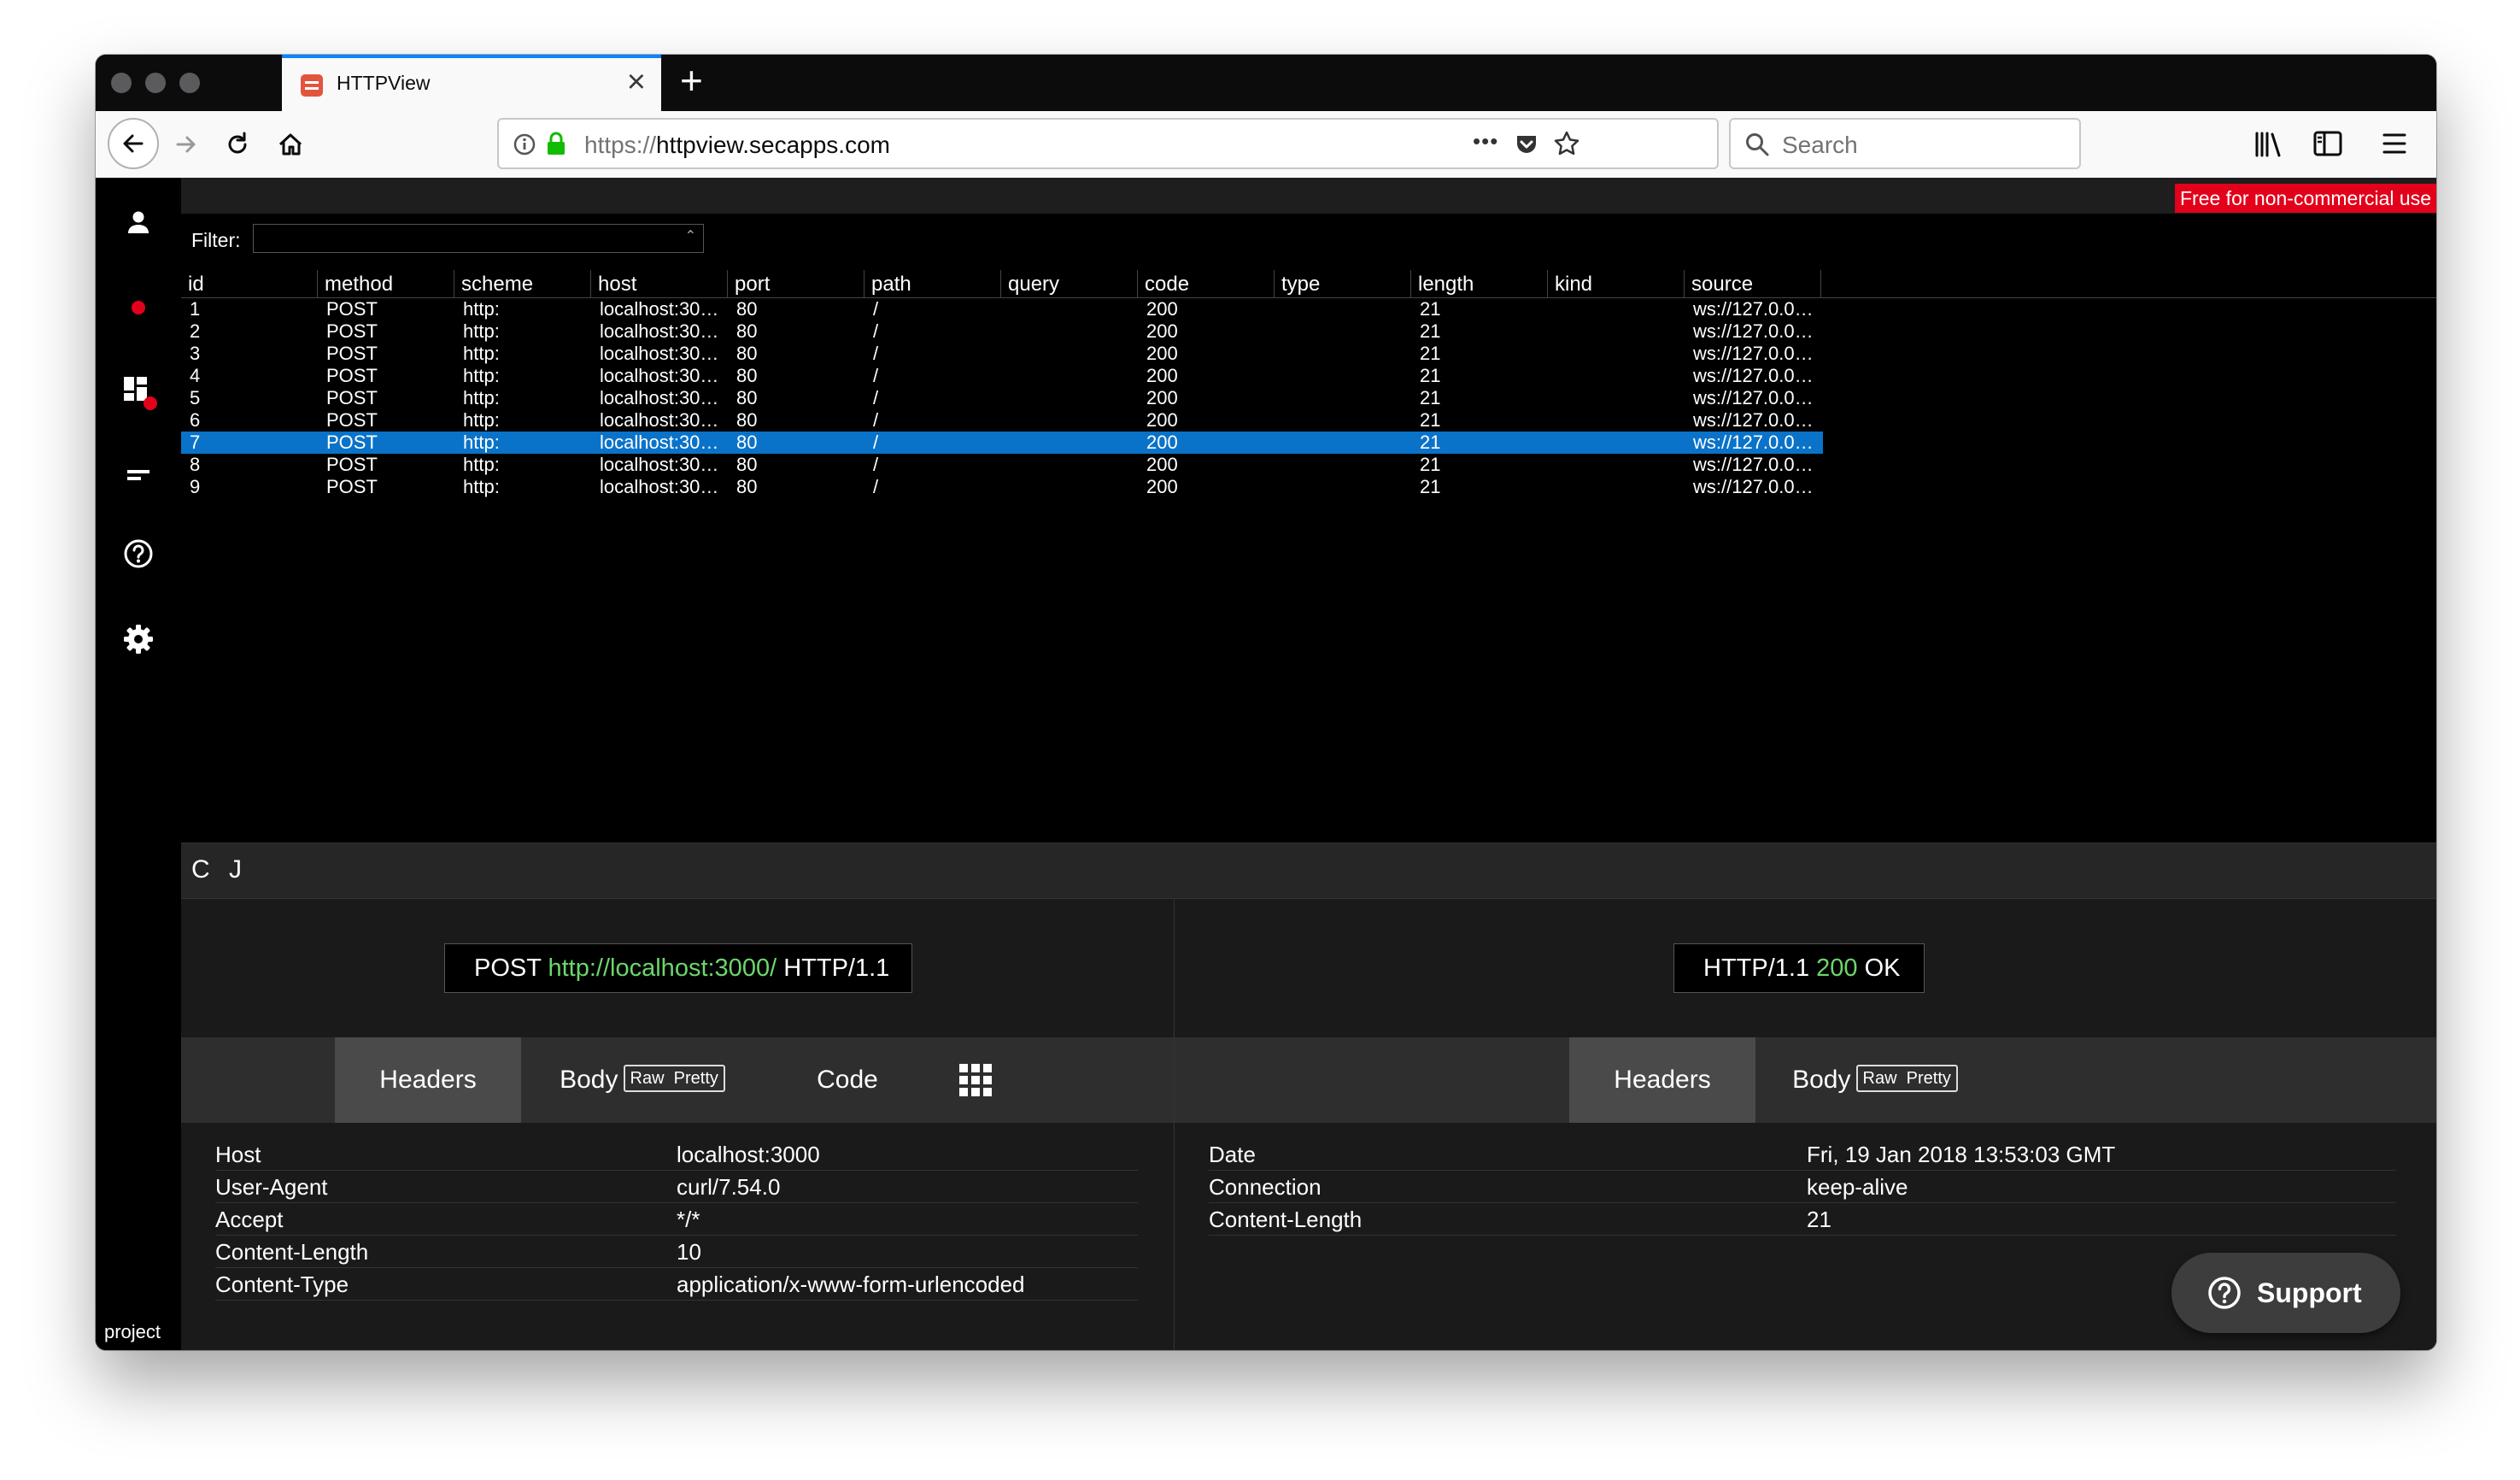 The width and height of the screenshot is (2520, 1480). I want to click on tab-response-headers: Headers, so click(1662, 1080).